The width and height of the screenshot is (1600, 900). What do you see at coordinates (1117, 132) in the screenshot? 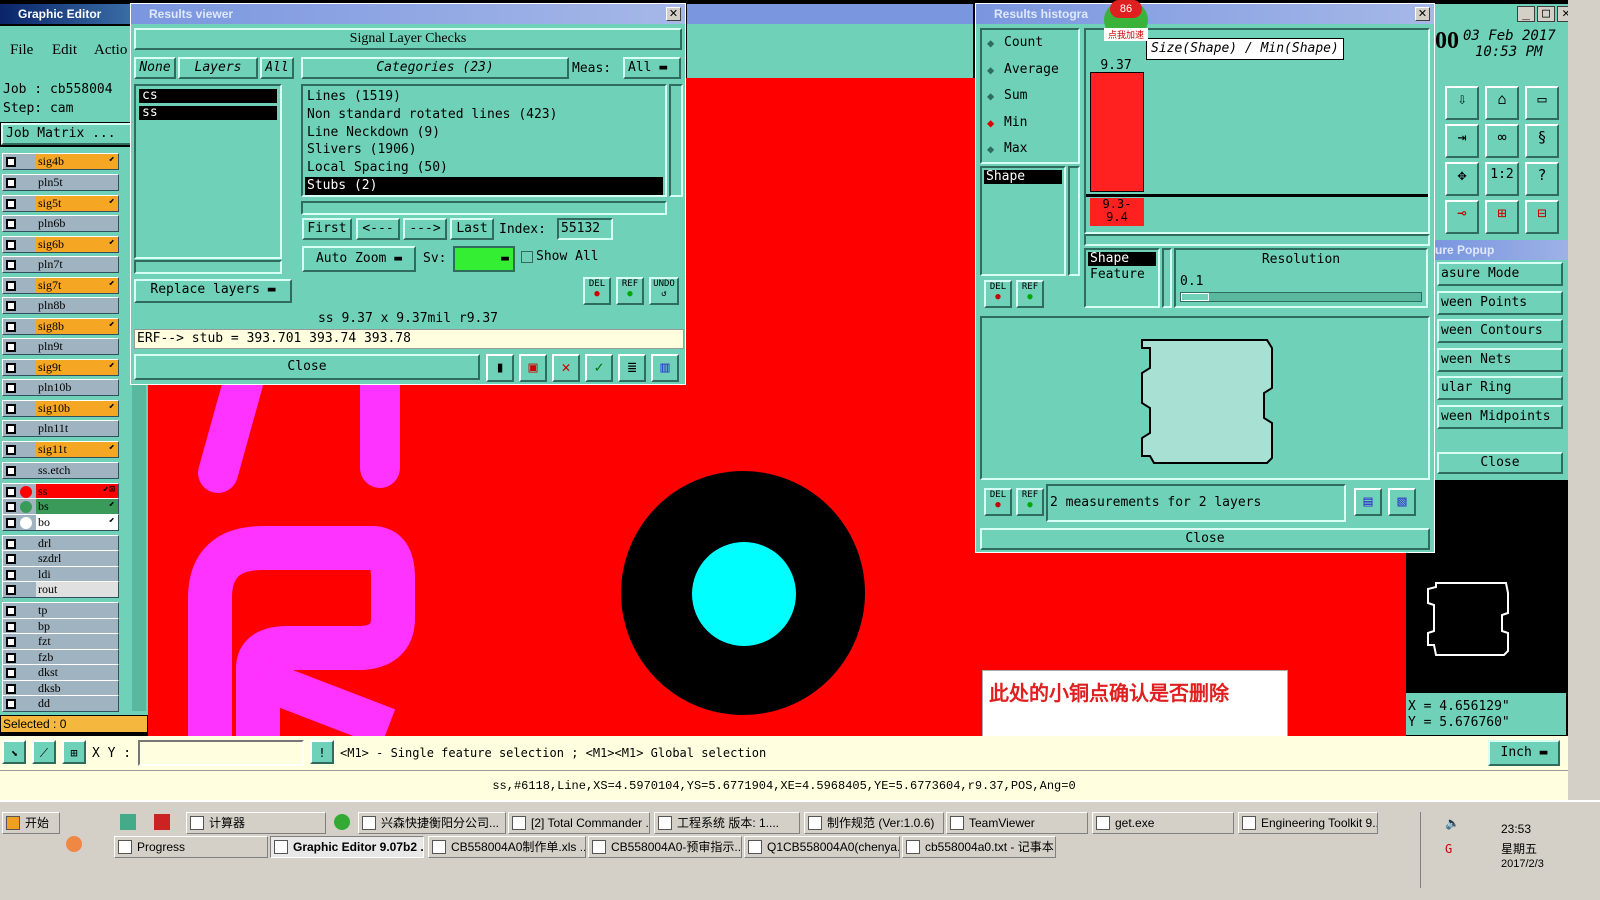
I see `histogram-bar` at bounding box center [1117, 132].